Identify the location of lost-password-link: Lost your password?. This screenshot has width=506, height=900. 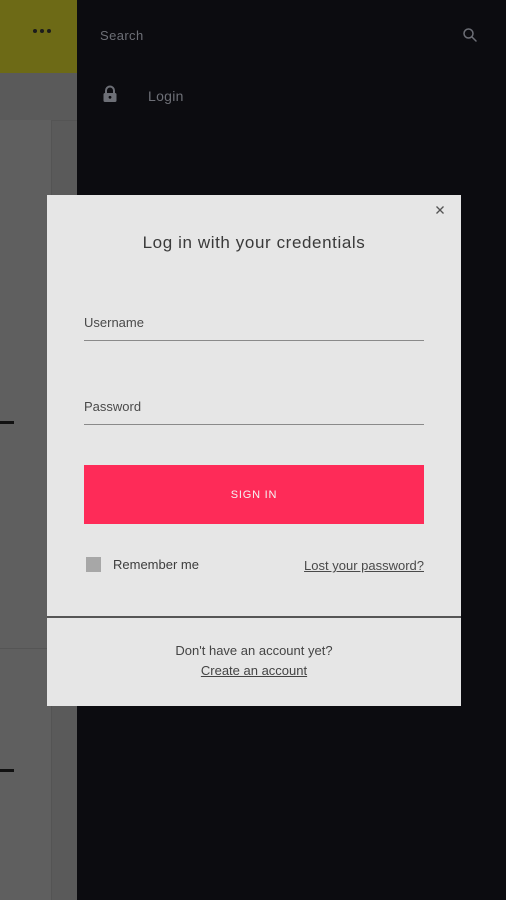
(364, 565).